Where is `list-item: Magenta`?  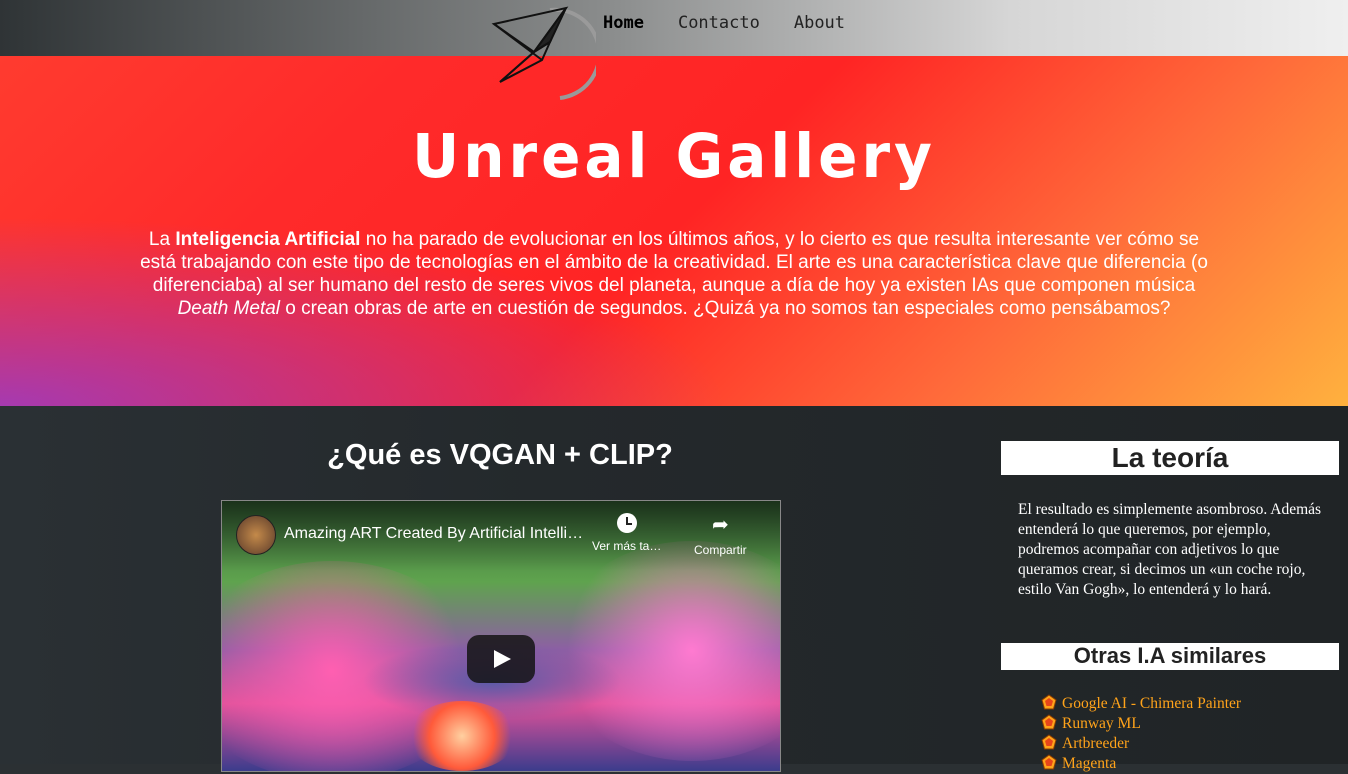 list-item: Magenta is located at coordinates (1141, 764).